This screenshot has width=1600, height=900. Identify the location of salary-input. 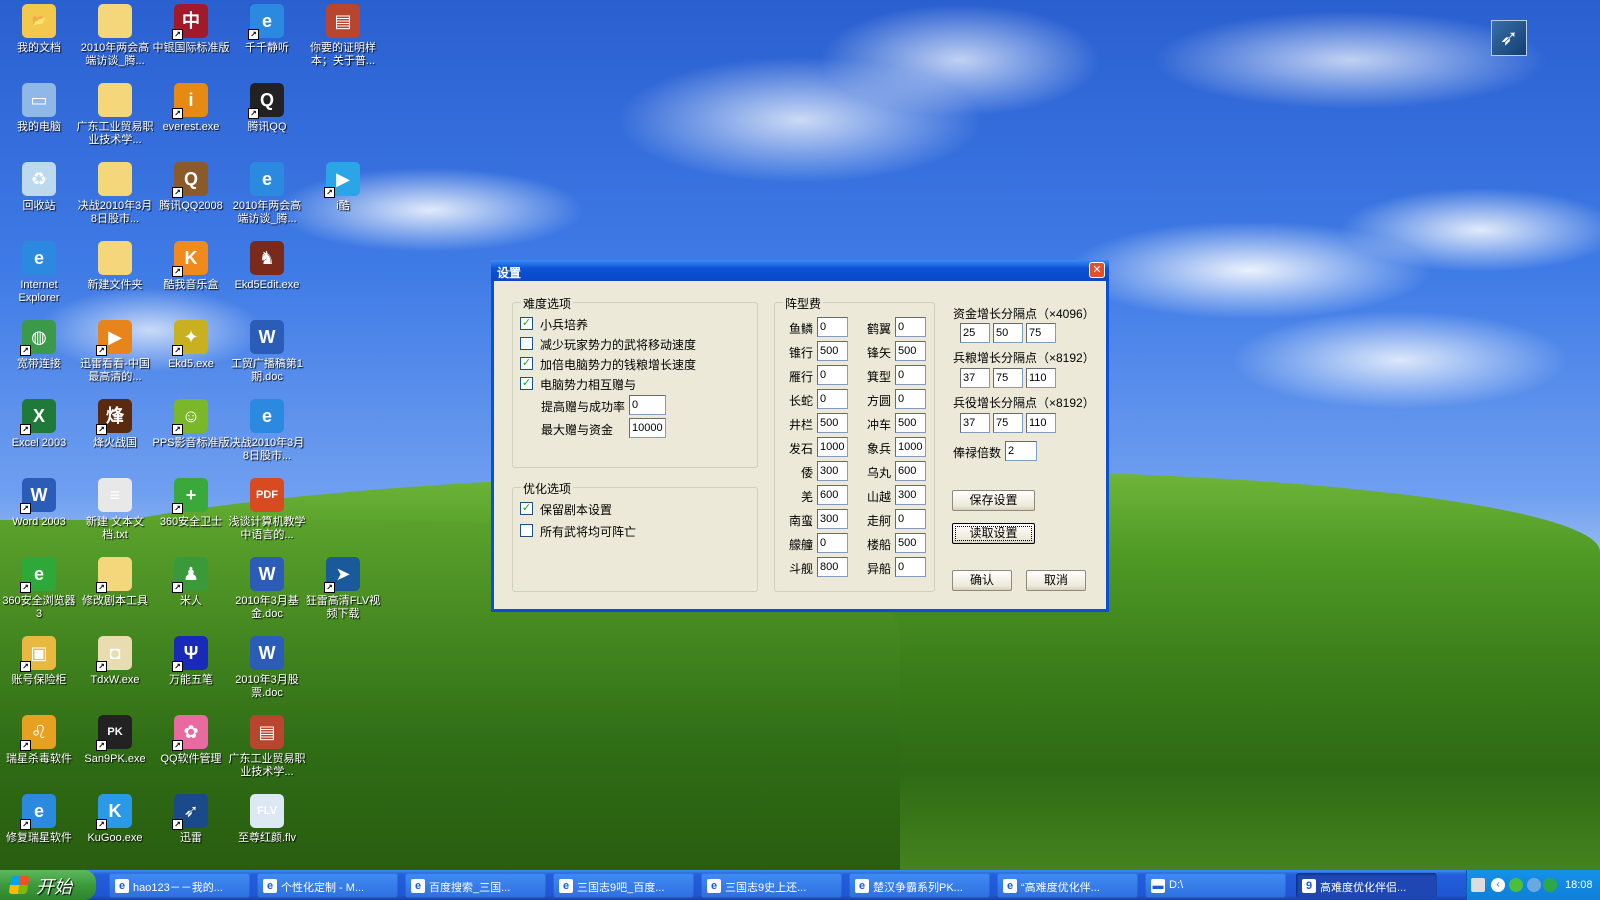
(1021, 451).